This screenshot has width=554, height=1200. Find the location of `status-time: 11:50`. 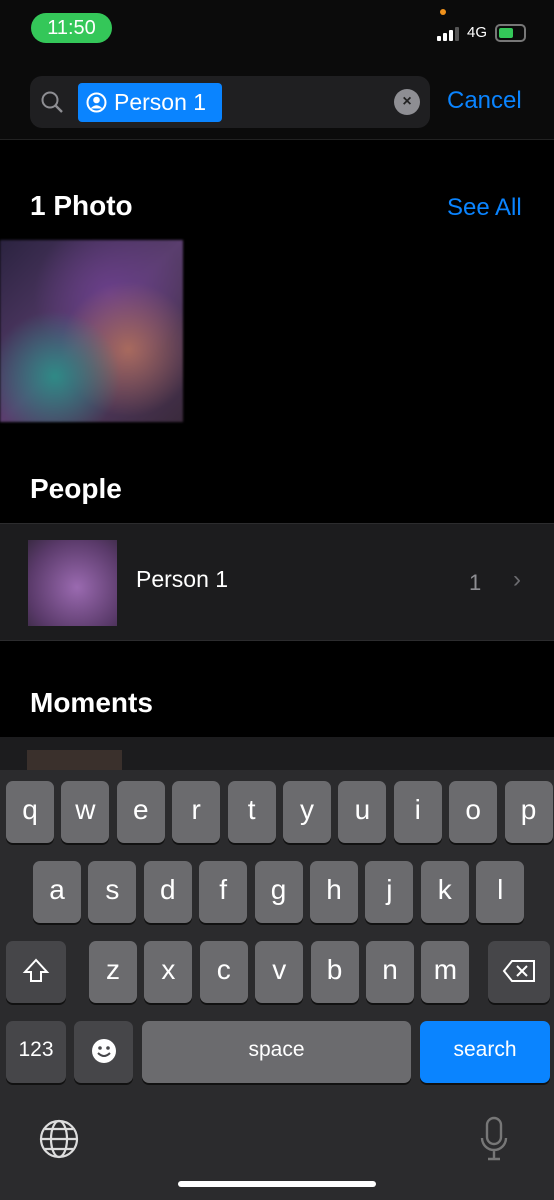

status-time: 11:50 is located at coordinates (71, 28).